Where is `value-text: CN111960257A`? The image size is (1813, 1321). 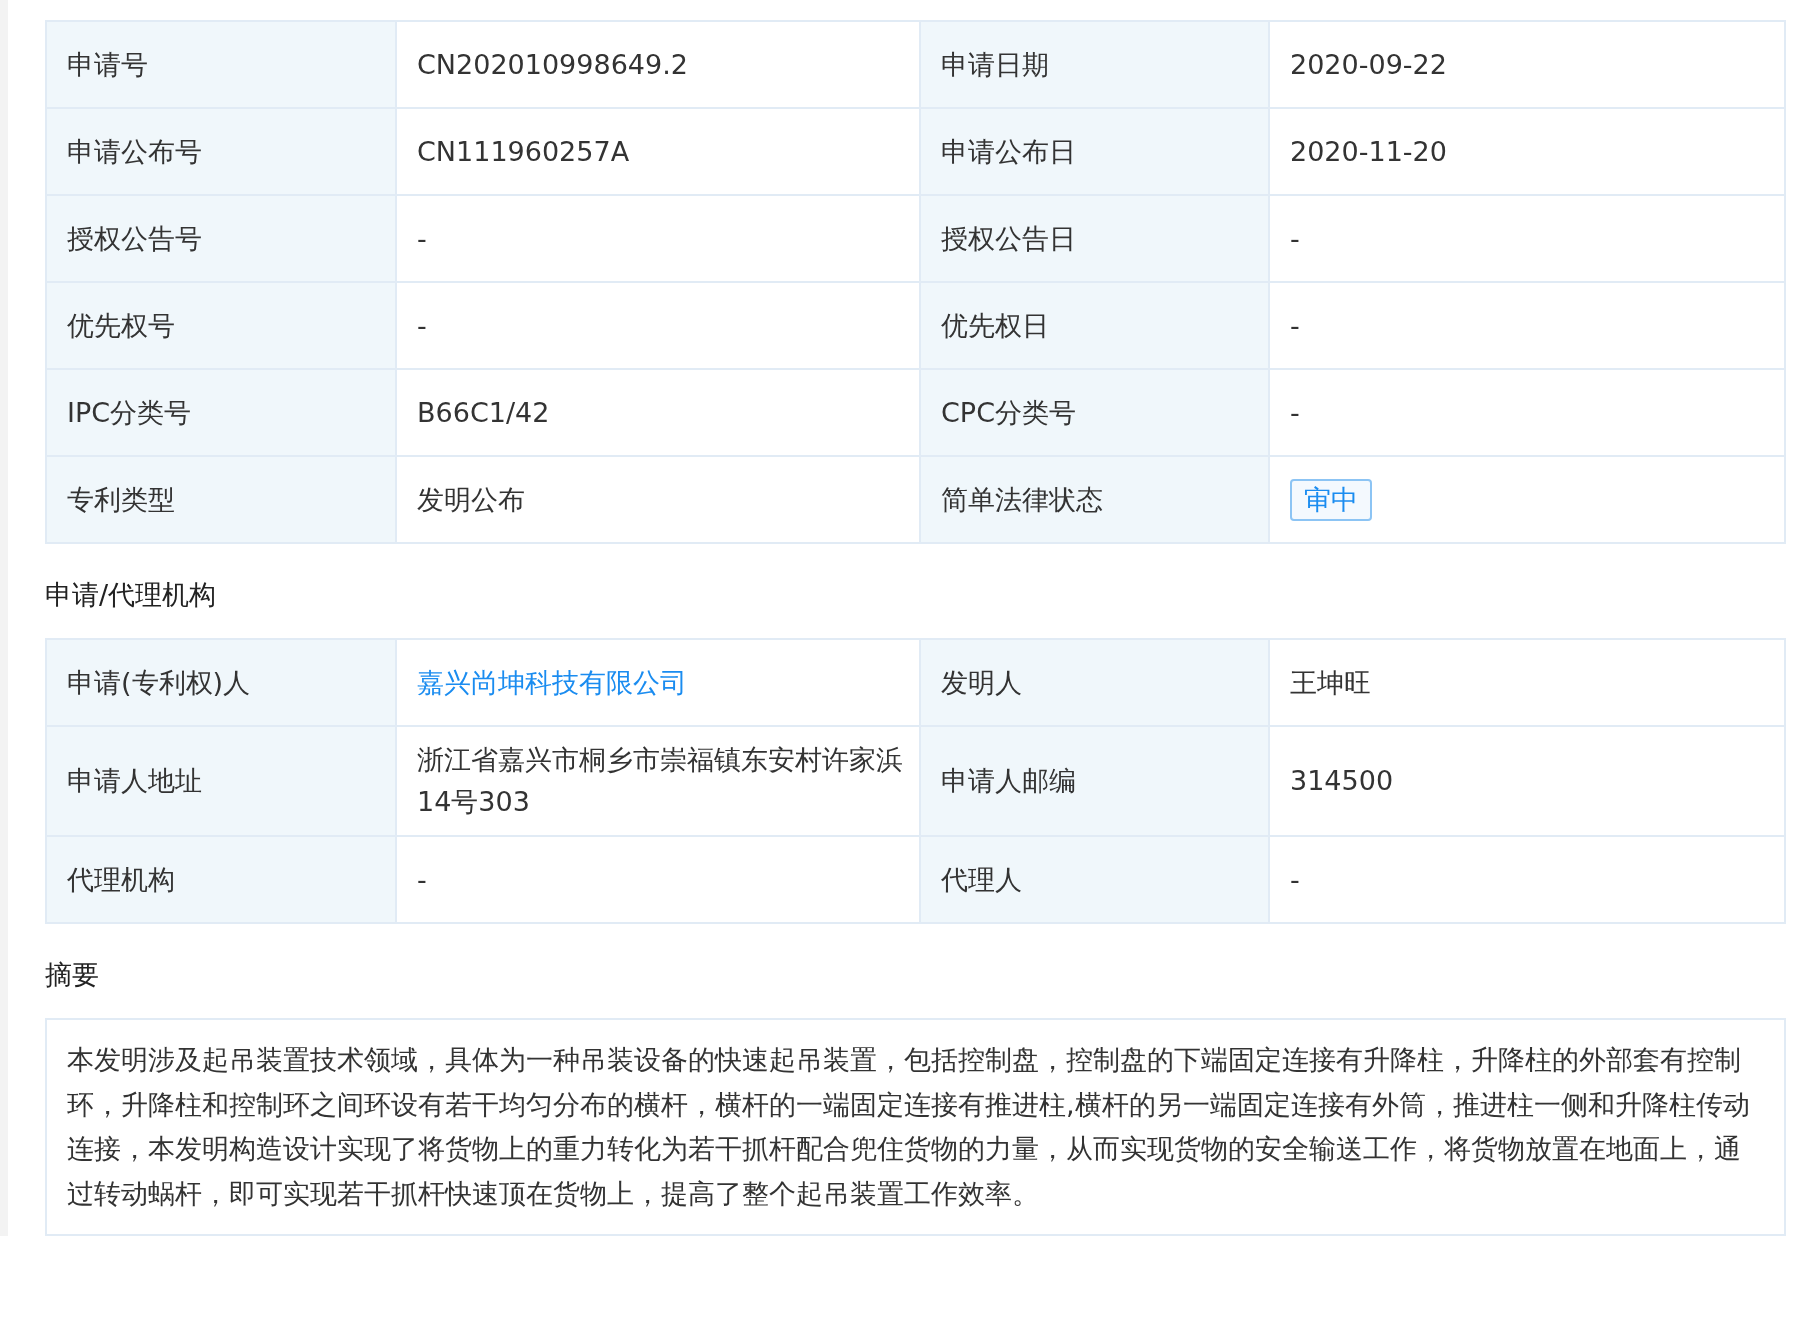
value-text: CN111960257A is located at coordinates (523, 151).